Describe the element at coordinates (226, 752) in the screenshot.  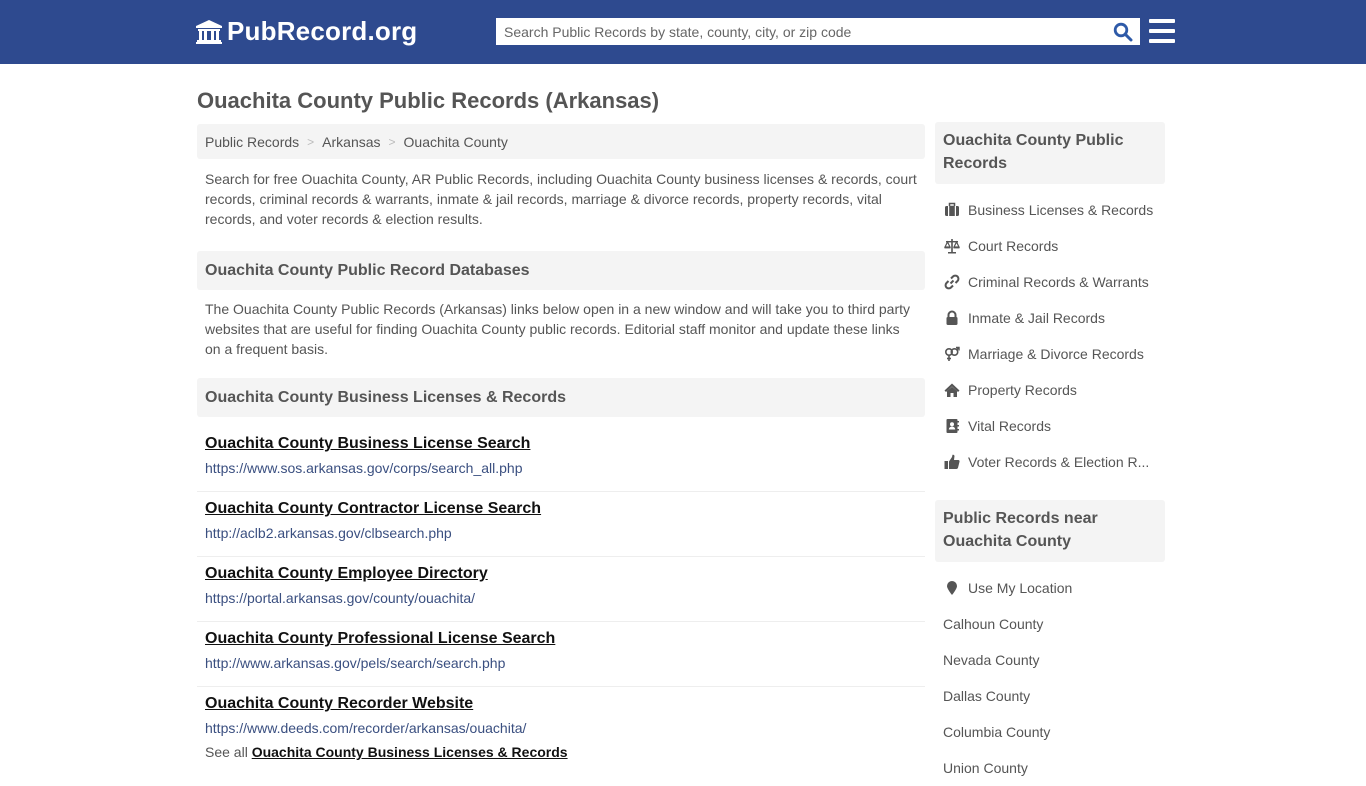
I see `see-all-prefix: See all` at that location.